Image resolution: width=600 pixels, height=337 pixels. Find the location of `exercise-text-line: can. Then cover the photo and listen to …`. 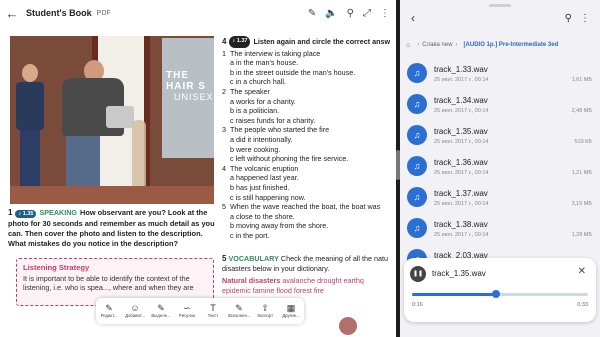

exercise-text-line: can. Then cover the photo and listen to … is located at coordinates (105, 233).